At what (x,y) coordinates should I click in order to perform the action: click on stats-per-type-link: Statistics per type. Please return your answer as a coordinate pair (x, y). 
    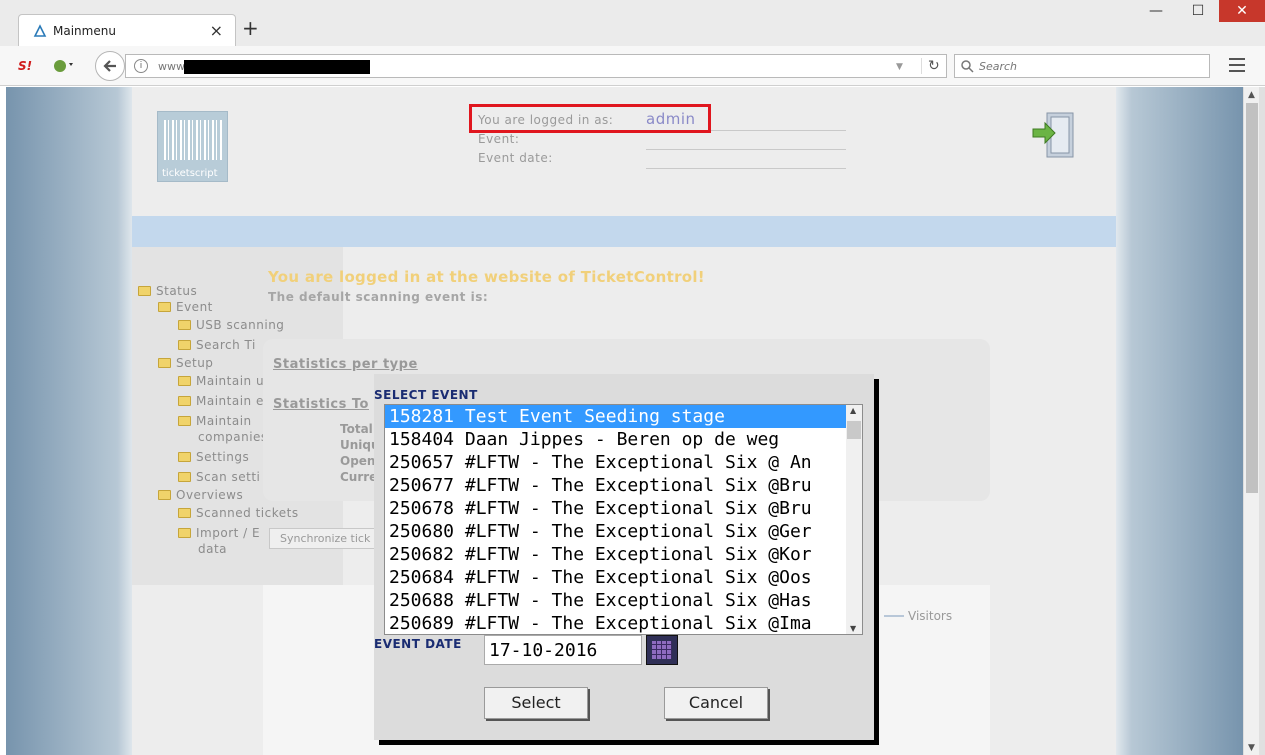
    Looking at the image, I should click on (345, 364).